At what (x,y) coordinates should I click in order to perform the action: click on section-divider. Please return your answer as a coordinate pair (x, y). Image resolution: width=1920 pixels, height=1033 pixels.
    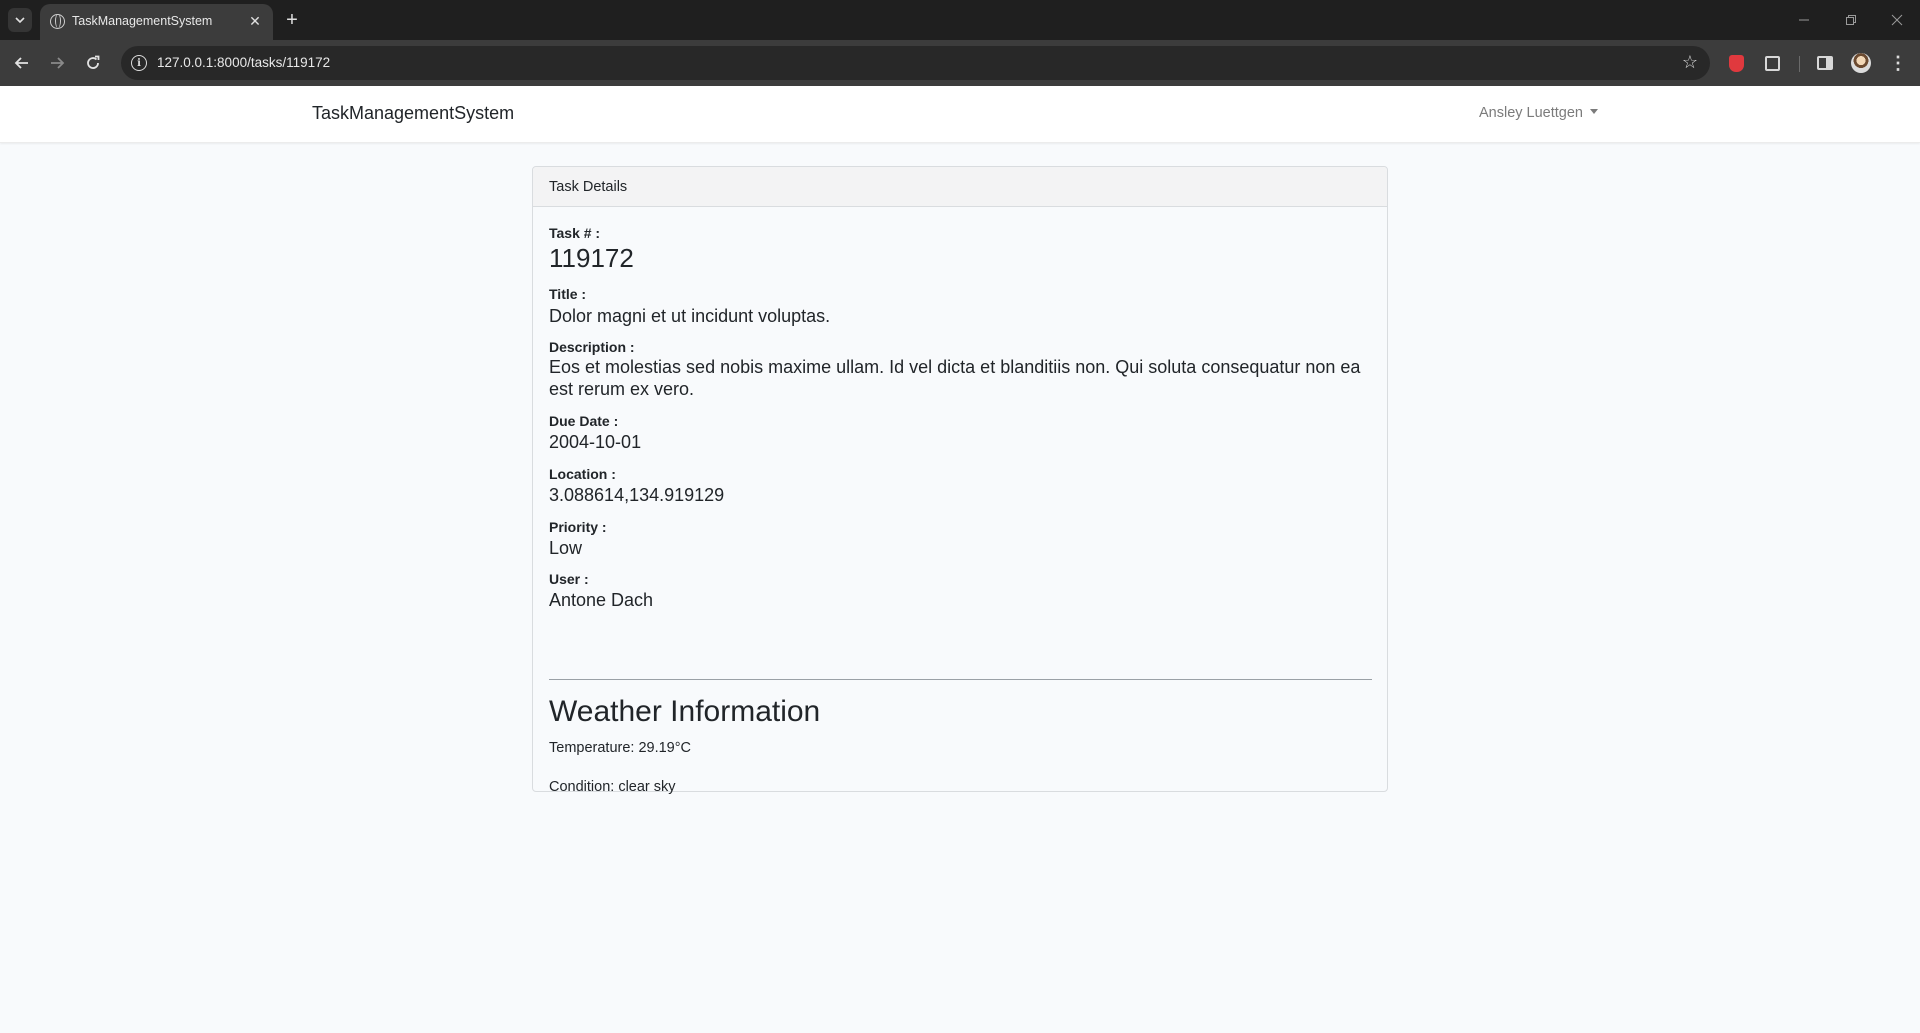
    Looking at the image, I should click on (960, 679).